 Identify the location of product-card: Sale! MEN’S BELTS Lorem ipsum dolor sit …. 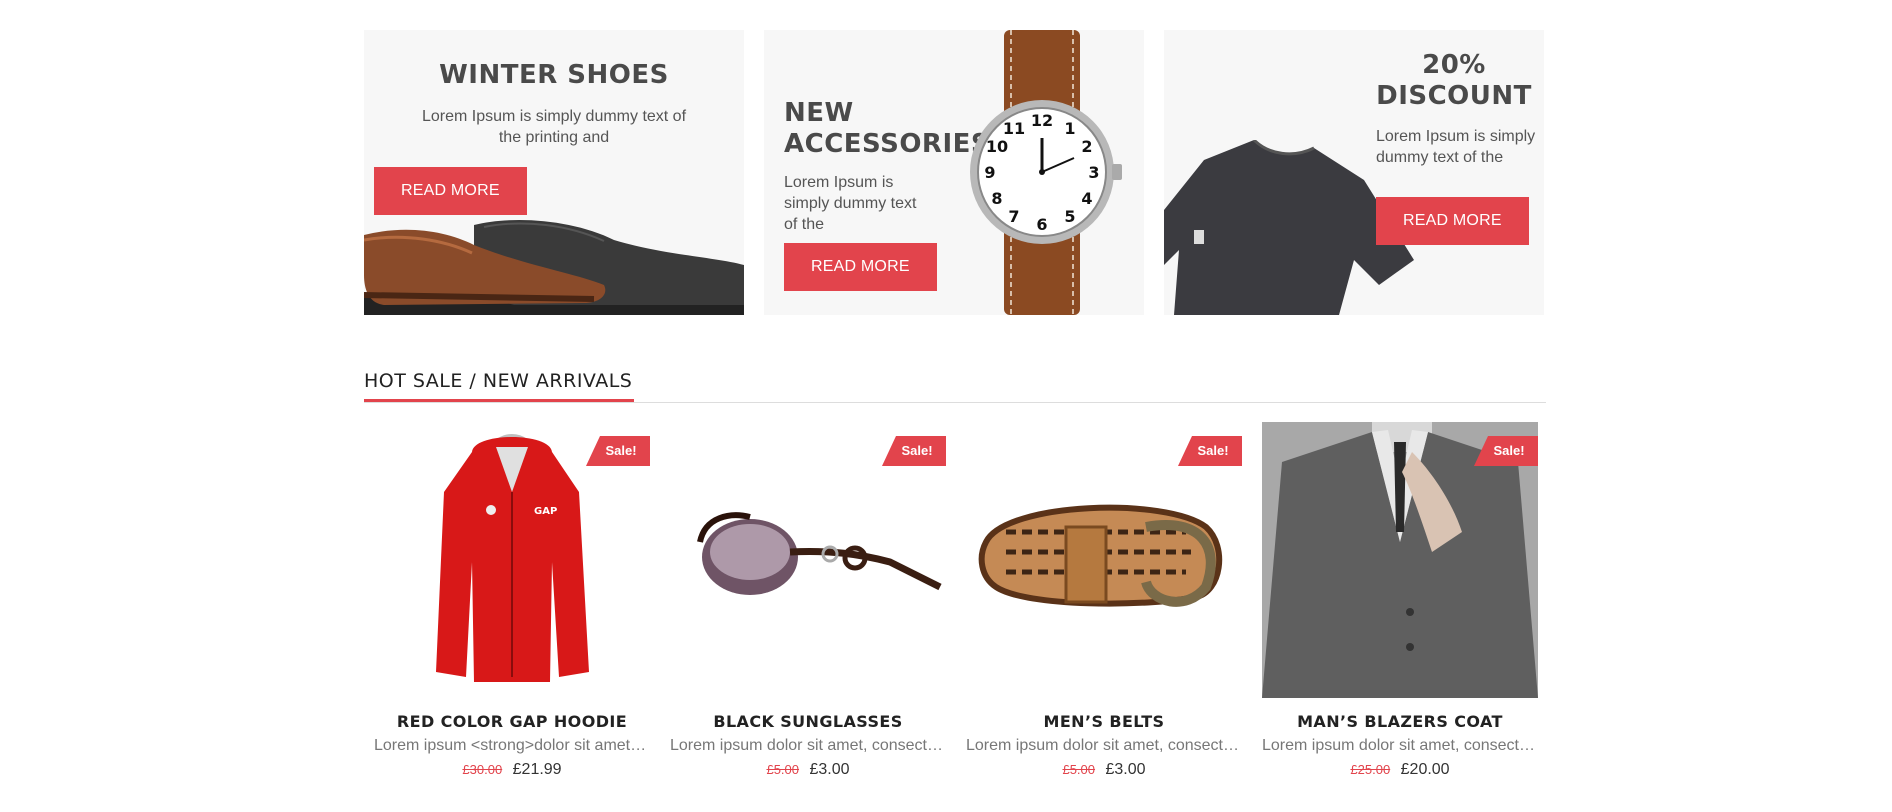
(1104, 600).